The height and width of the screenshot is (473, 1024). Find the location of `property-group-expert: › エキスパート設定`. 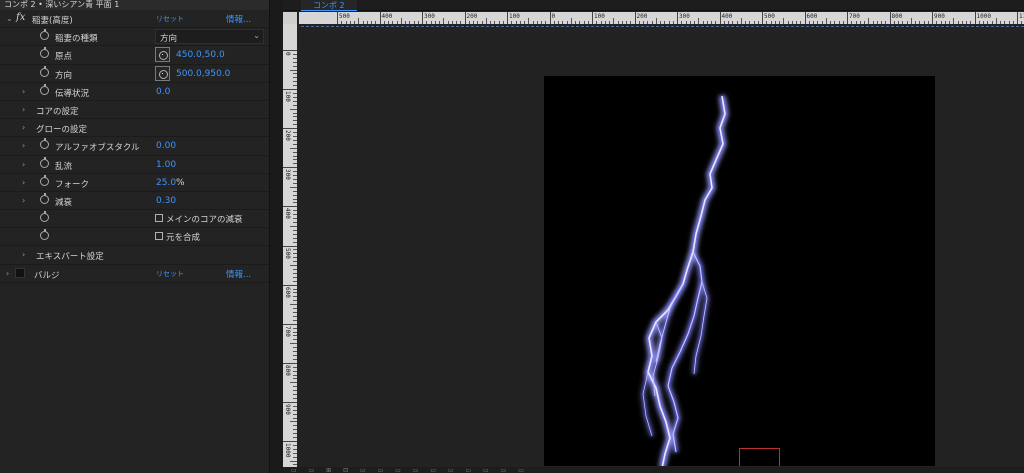

property-group-expert: › エキスパート設定 is located at coordinates (134, 255).